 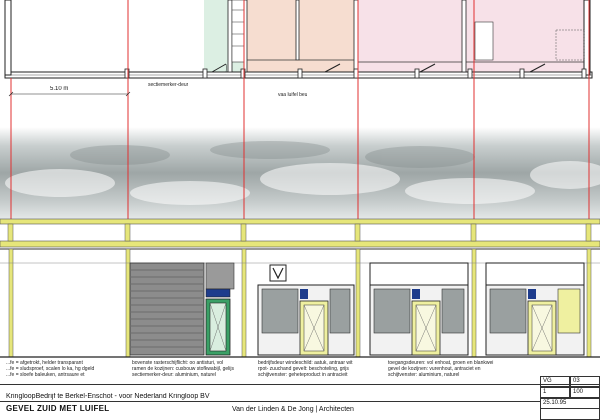 I want to click on plan-label-mid: vaa luifel beu, so click(x=293, y=95).